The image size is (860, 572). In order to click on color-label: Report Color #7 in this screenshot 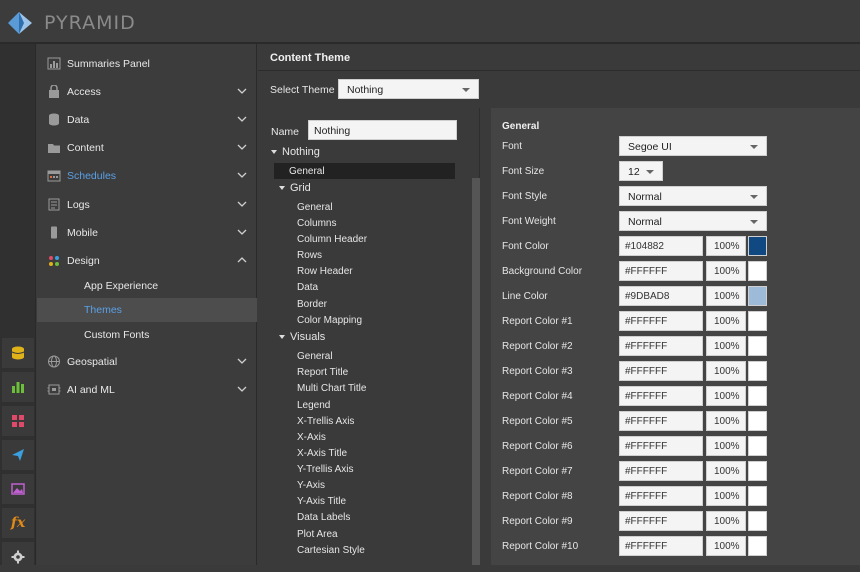, I will do `click(537, 471)`.